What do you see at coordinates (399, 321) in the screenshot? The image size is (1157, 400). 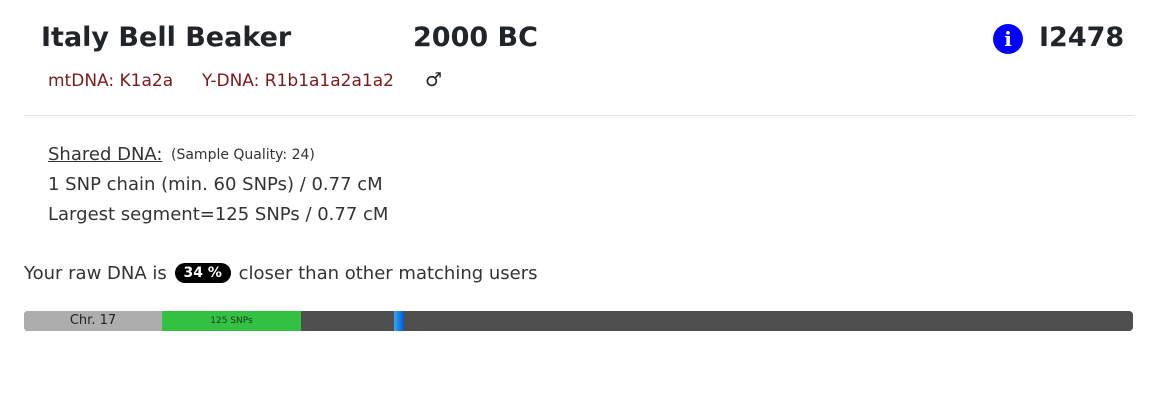 I see `segment-marker` at bounding box center [399, 321].